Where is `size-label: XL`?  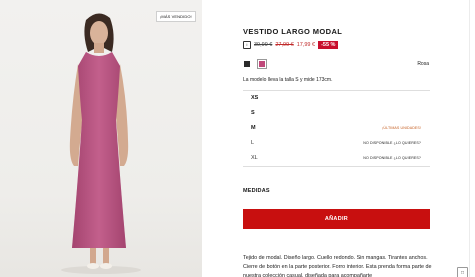
size-label: XL is located at coordinates (254, 158).